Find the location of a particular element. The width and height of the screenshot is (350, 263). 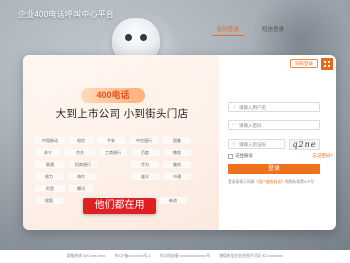

customer-logo: 百度 is located at coordinates (145, 152).